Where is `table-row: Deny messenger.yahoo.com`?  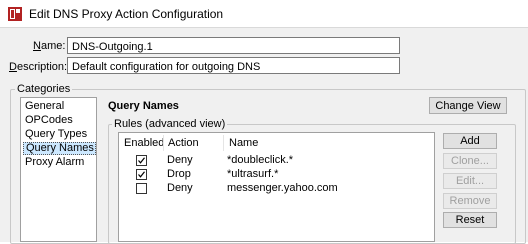
table-row: Deny messenger.yahoo.com is located at coordinates (276, 188).